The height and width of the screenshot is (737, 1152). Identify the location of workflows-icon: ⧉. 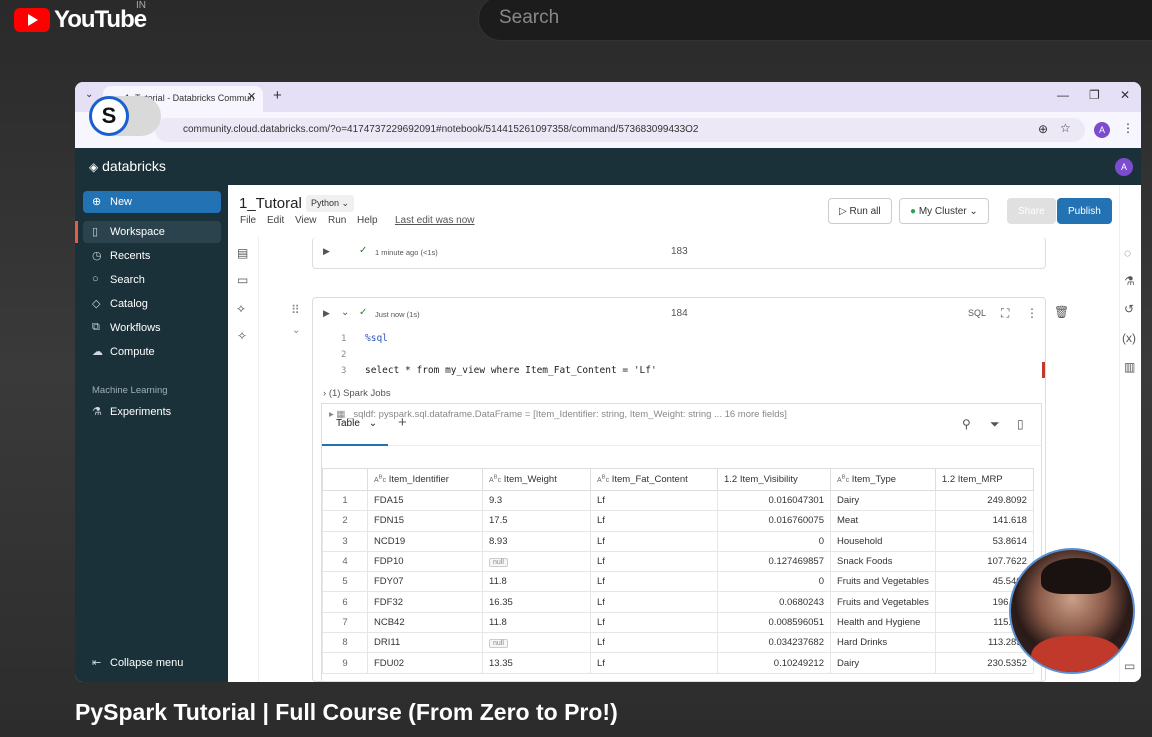
(96, 327).